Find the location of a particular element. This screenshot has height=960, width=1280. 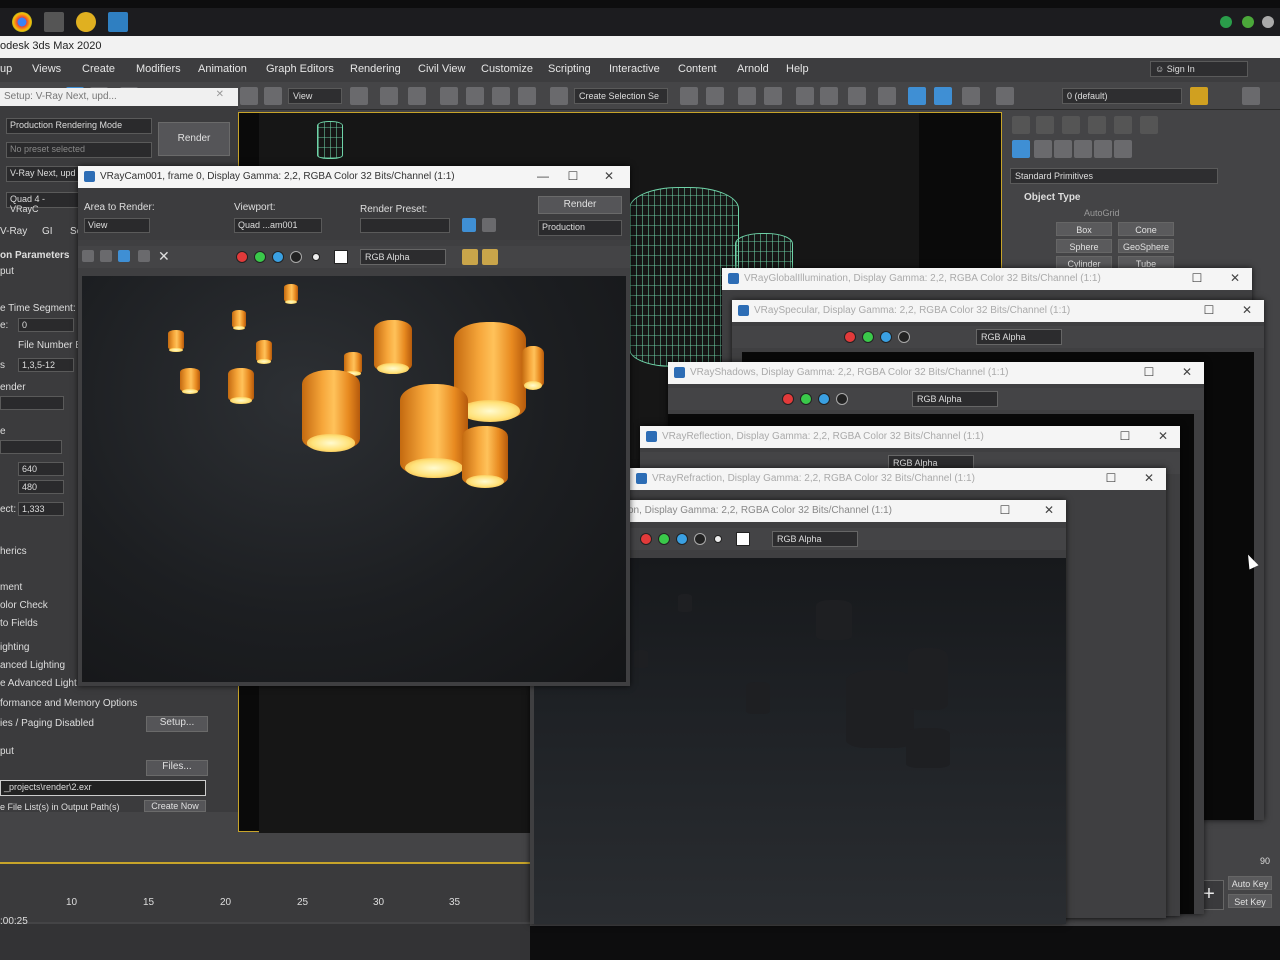

display-tab-icon is located at coordinates (1123, 125).